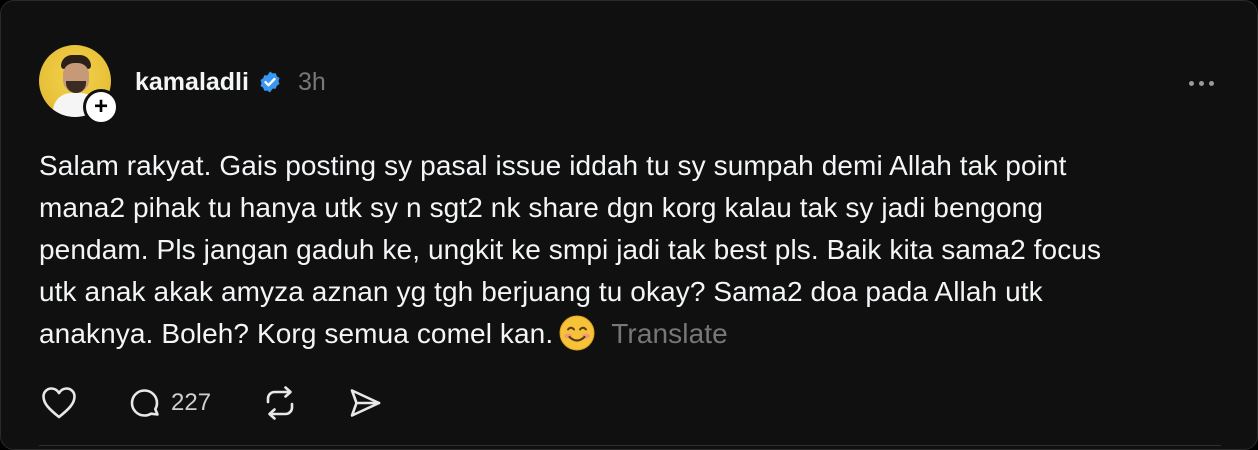 The image size is (1258, 450). What do you see at coordinates (145, 403) in the screenshot?
I see `comment-icon` at bounding box center [145, 403].